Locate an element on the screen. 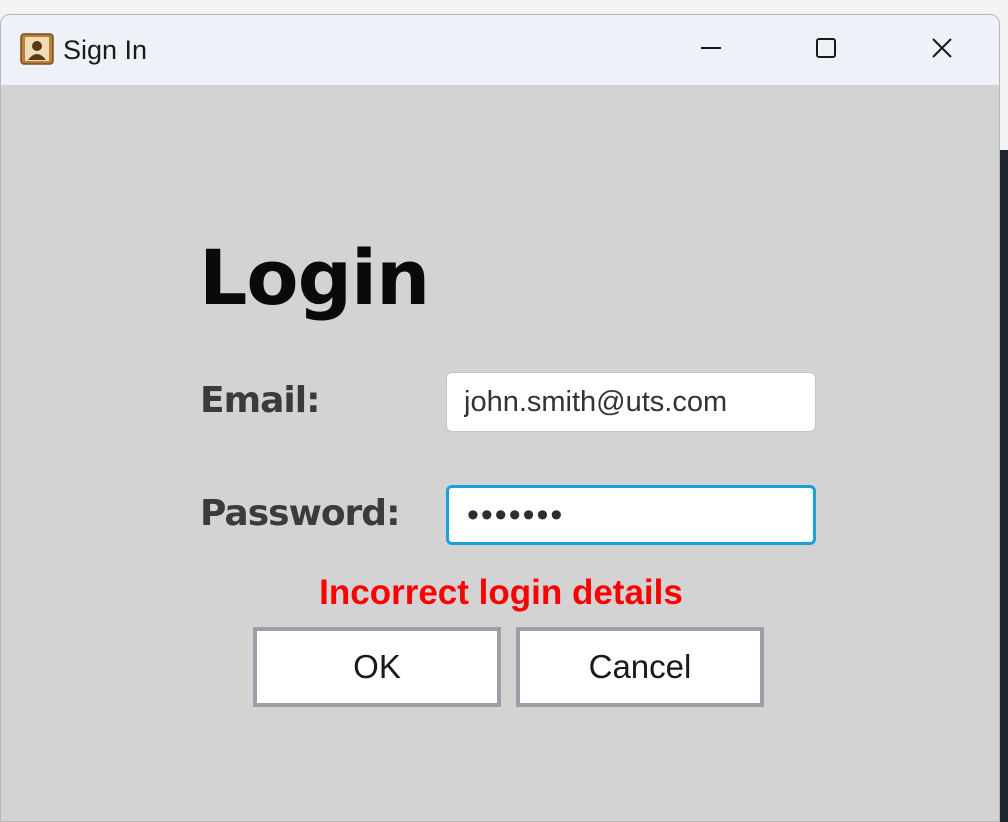  ok-button: OK is located at coordinates (377, 667).